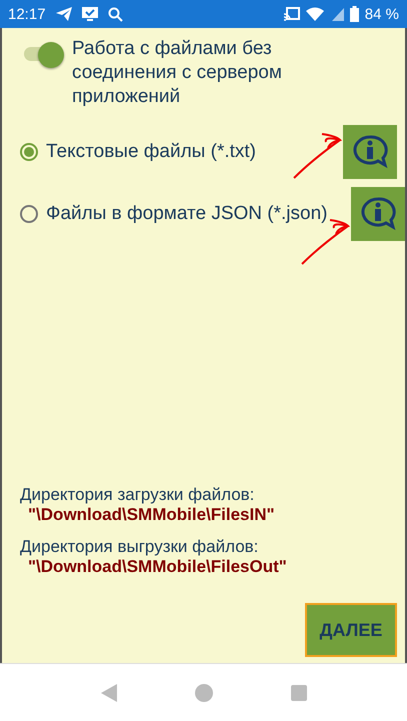  Describe the element at coordinates (138, 495) in the screenshot. I see `directory-label: Директория загрузки файлов:` at that location.